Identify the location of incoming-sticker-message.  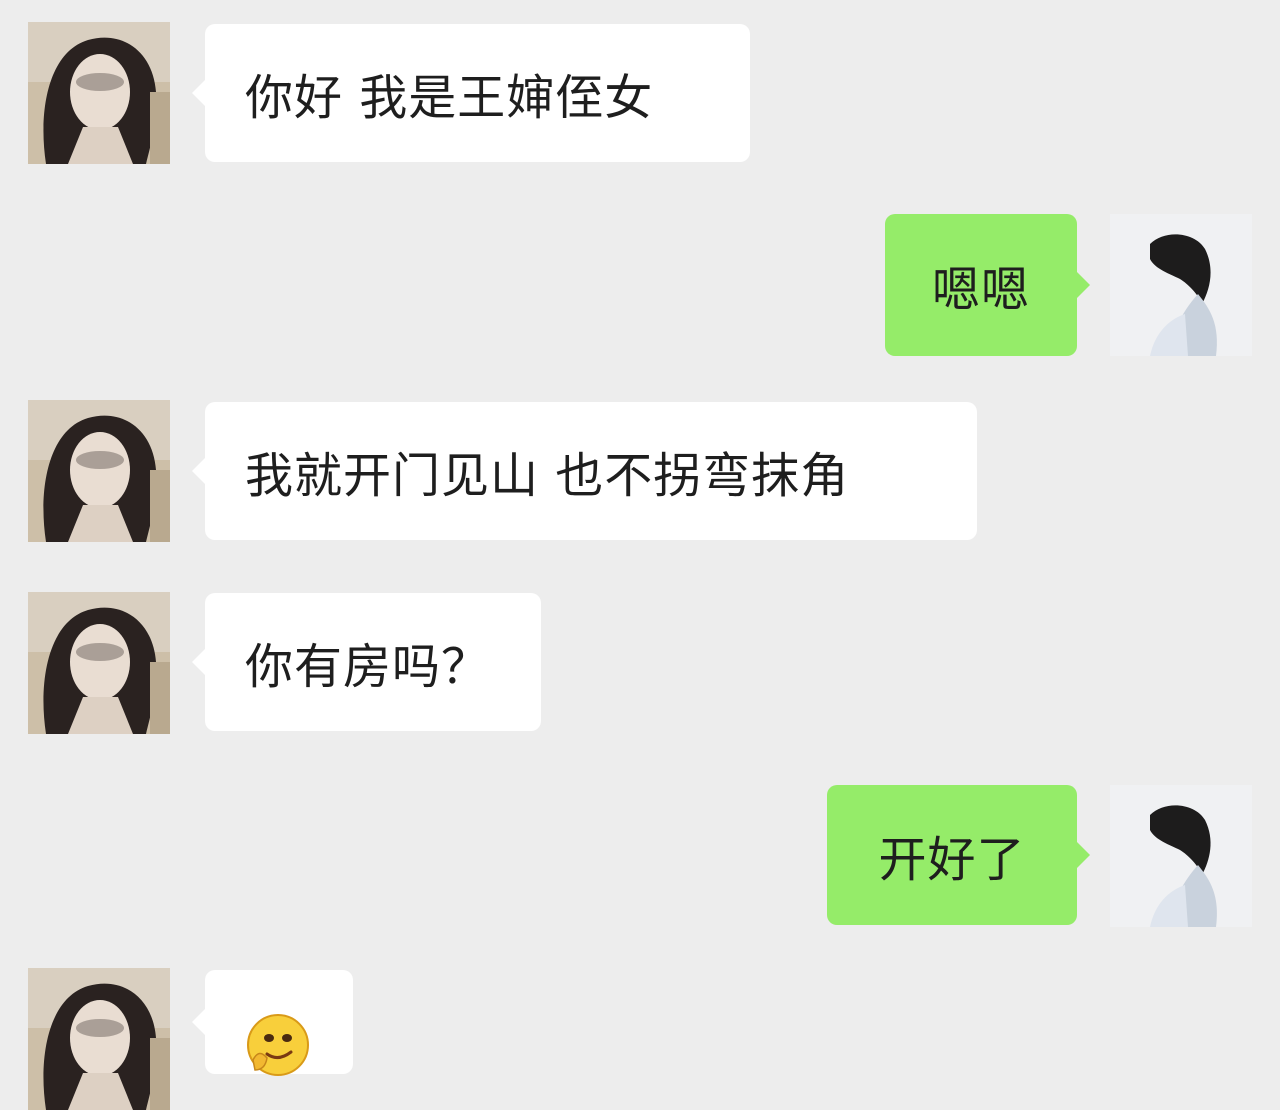
(272, 1022).